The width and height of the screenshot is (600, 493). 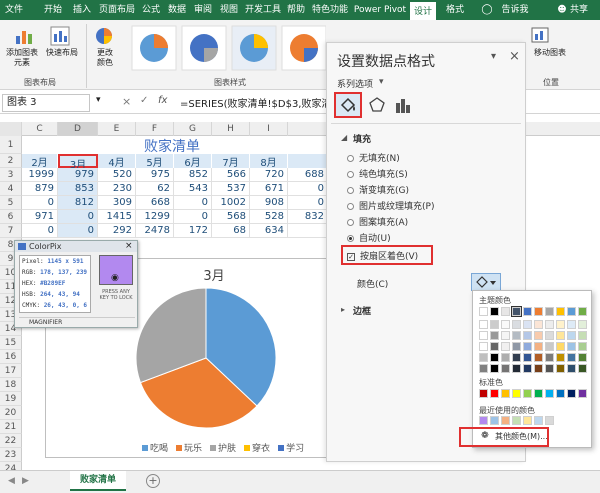 What do you see at coordinates (486, 282) in the screenshot?
I see `color-picker-button` at bounding box center [486, 282].